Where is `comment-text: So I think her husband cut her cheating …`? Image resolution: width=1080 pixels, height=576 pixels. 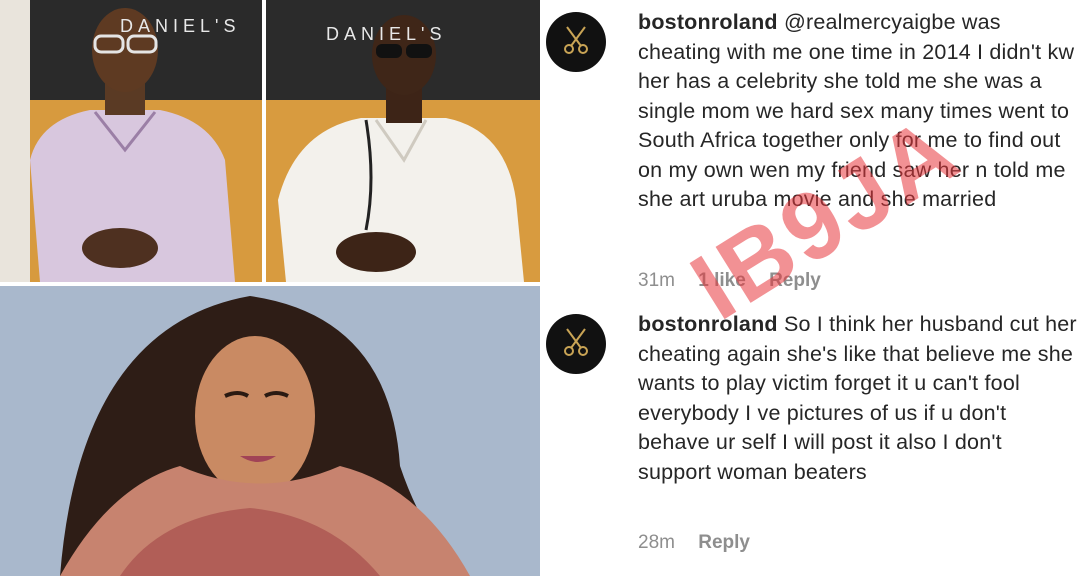
comment-text: So I think her husband cut her cheating … is located at coordinates (857, 398).